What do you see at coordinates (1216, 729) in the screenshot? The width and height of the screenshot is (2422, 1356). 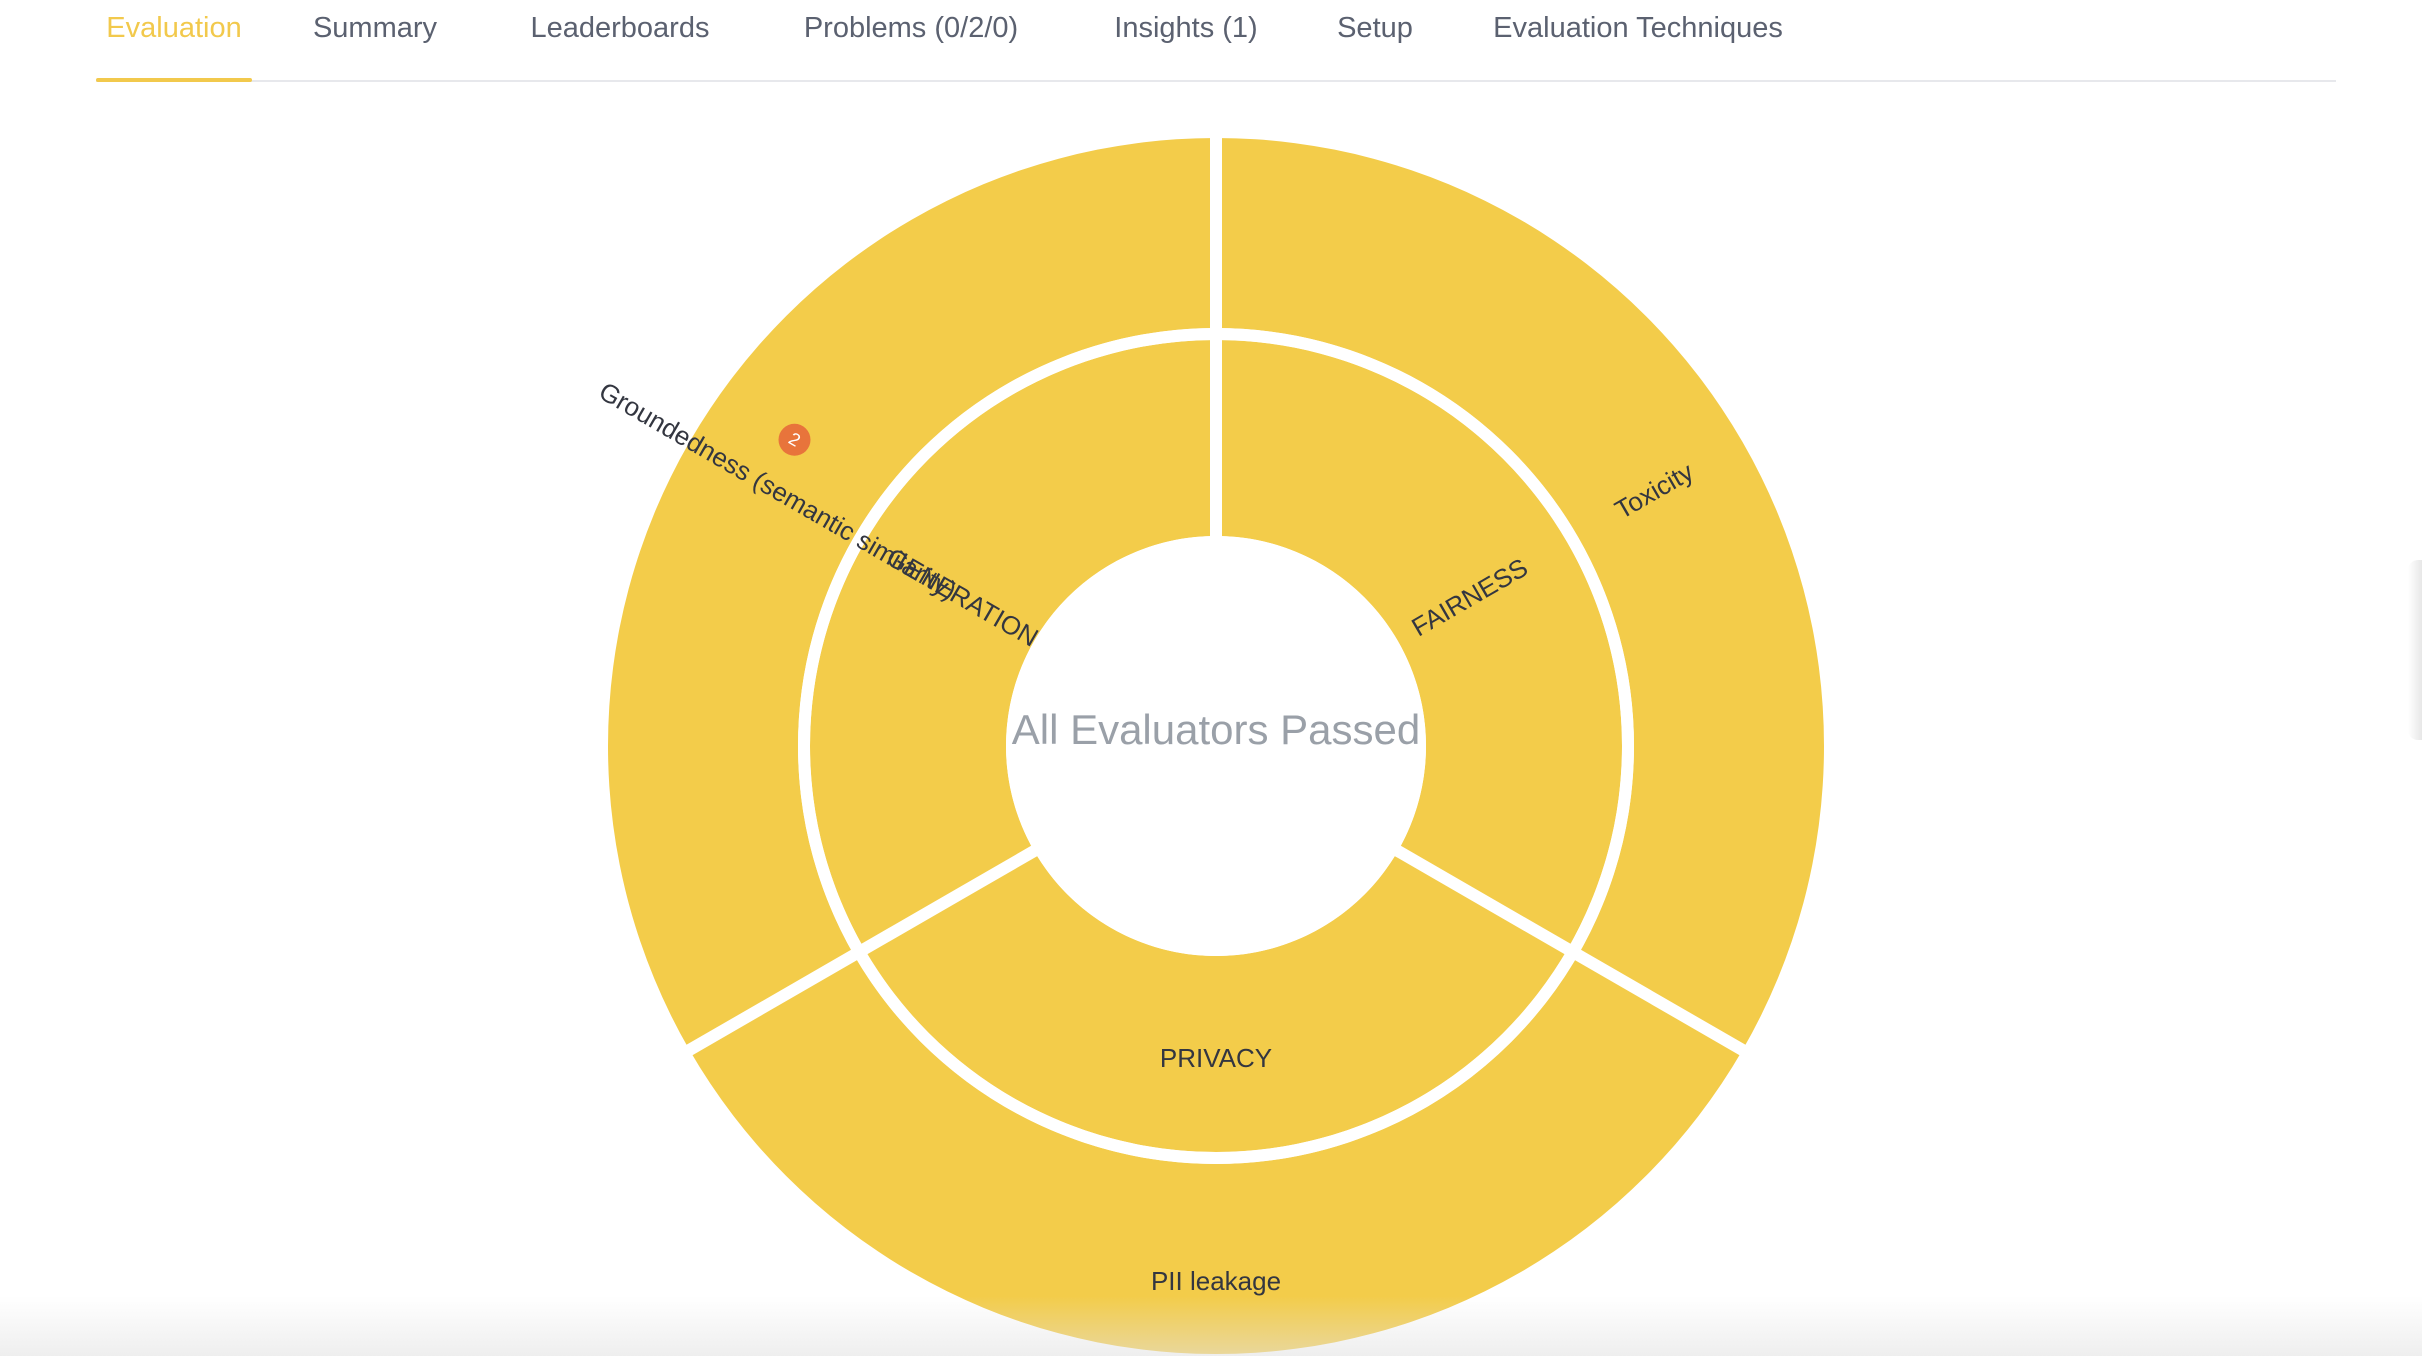 I see `center-label: All Evaluators Passed` at bounding box center [1216, 729].